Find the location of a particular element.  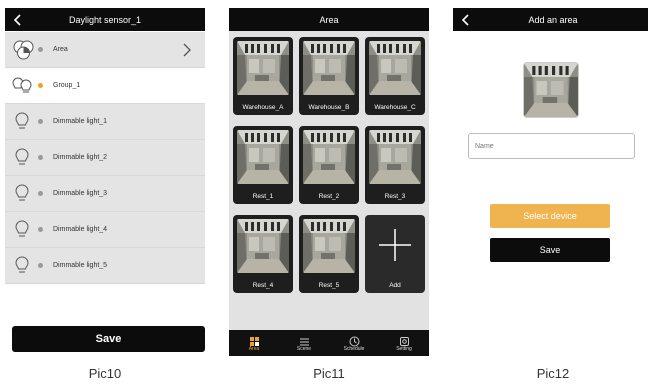

page-title: Area is located at coordinates (329, 19).